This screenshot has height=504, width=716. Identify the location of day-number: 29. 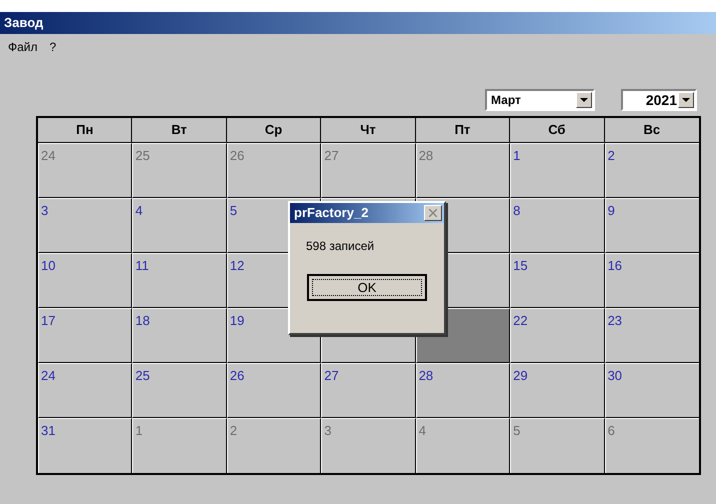
(520, 376).